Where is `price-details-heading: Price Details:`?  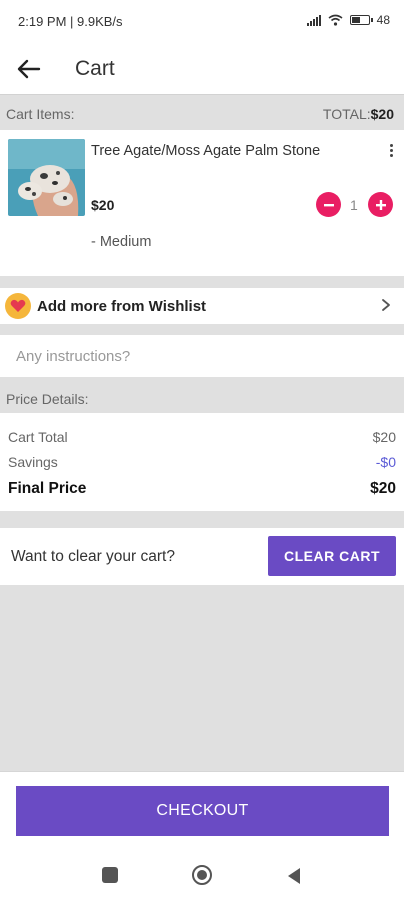 price-details-heading: Price Details: is located at coordinates (47, 399).